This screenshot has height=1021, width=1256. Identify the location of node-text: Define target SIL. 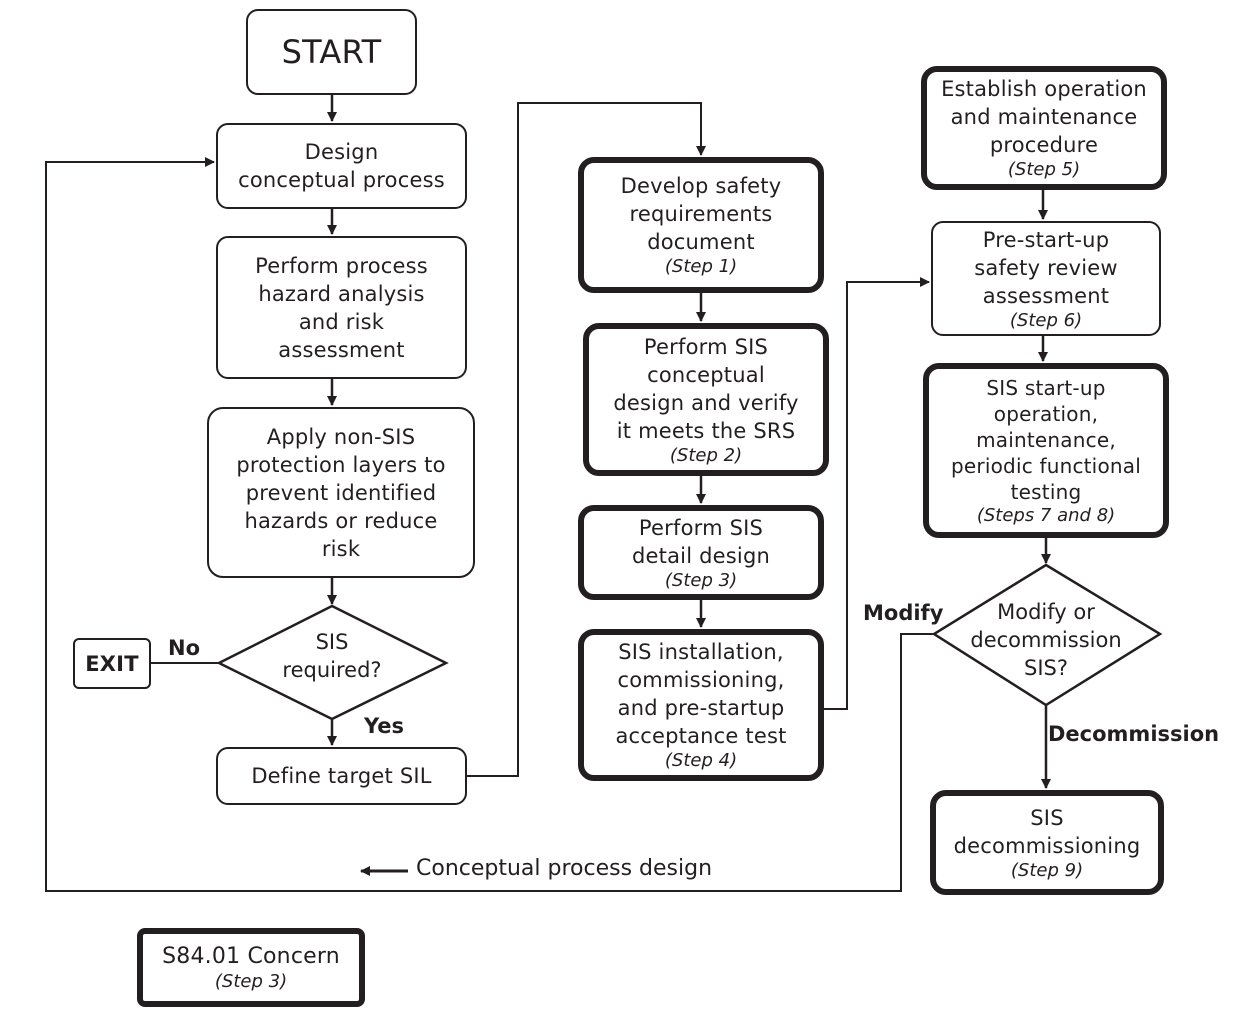
(341, 776).